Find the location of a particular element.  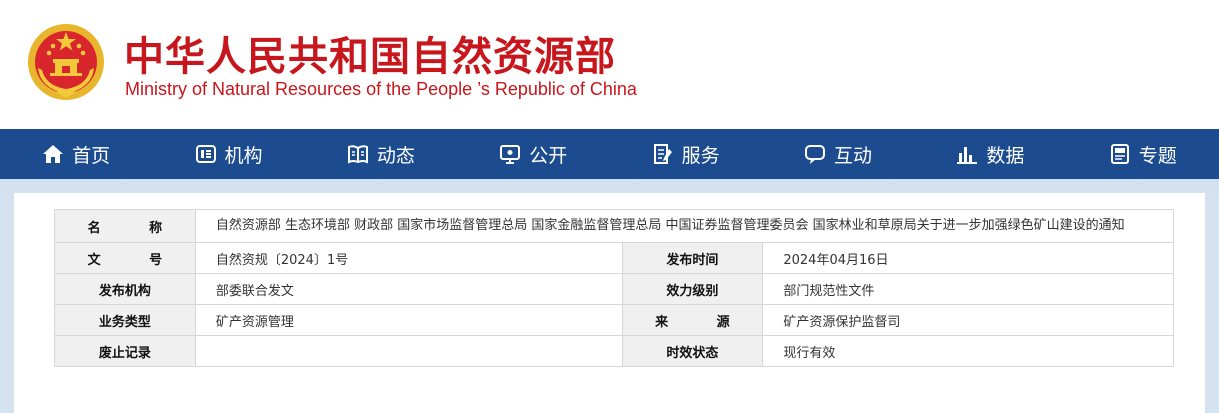

nav-item-label: 首页 is located at coordinates (91, 155).